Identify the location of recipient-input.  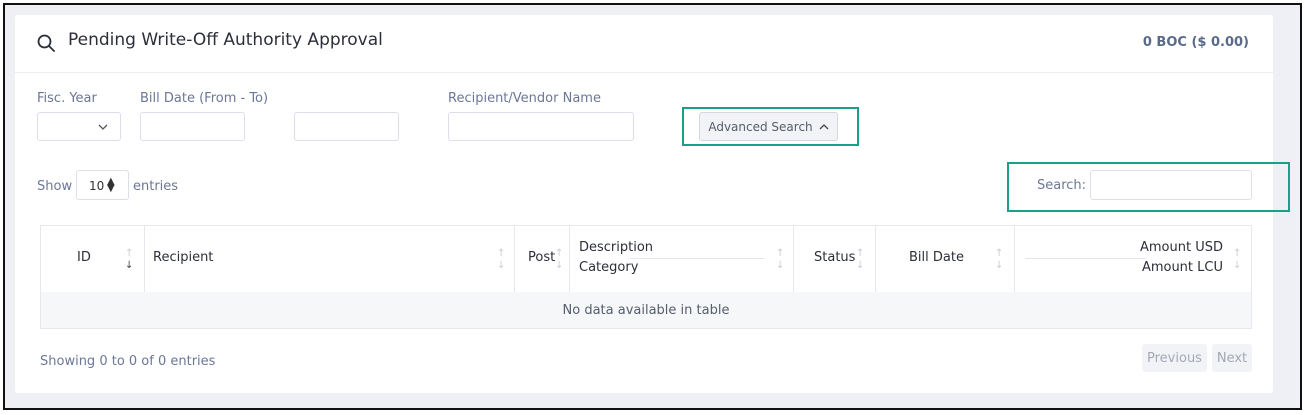
(541, 126).